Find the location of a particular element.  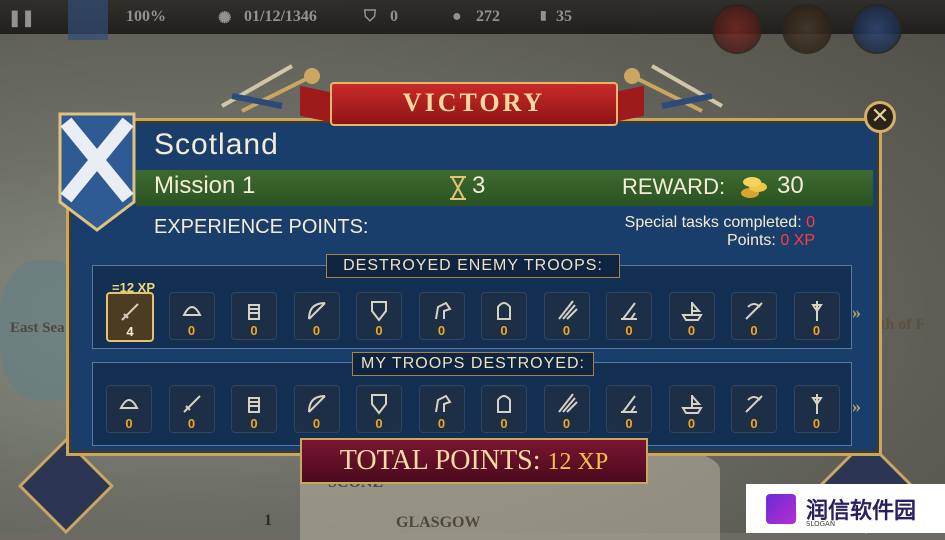

pause-icon: ❚❚ is located at coordinates (21, 18).